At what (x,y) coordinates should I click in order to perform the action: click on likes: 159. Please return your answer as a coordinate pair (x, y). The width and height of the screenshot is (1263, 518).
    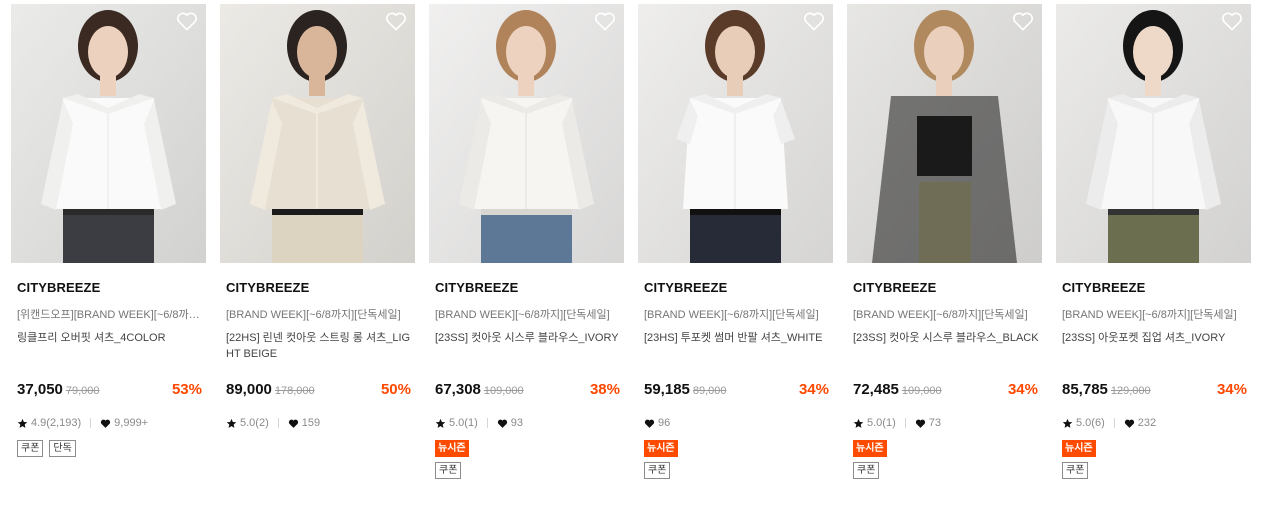
    Looking at the image, I should click on (304, 423).